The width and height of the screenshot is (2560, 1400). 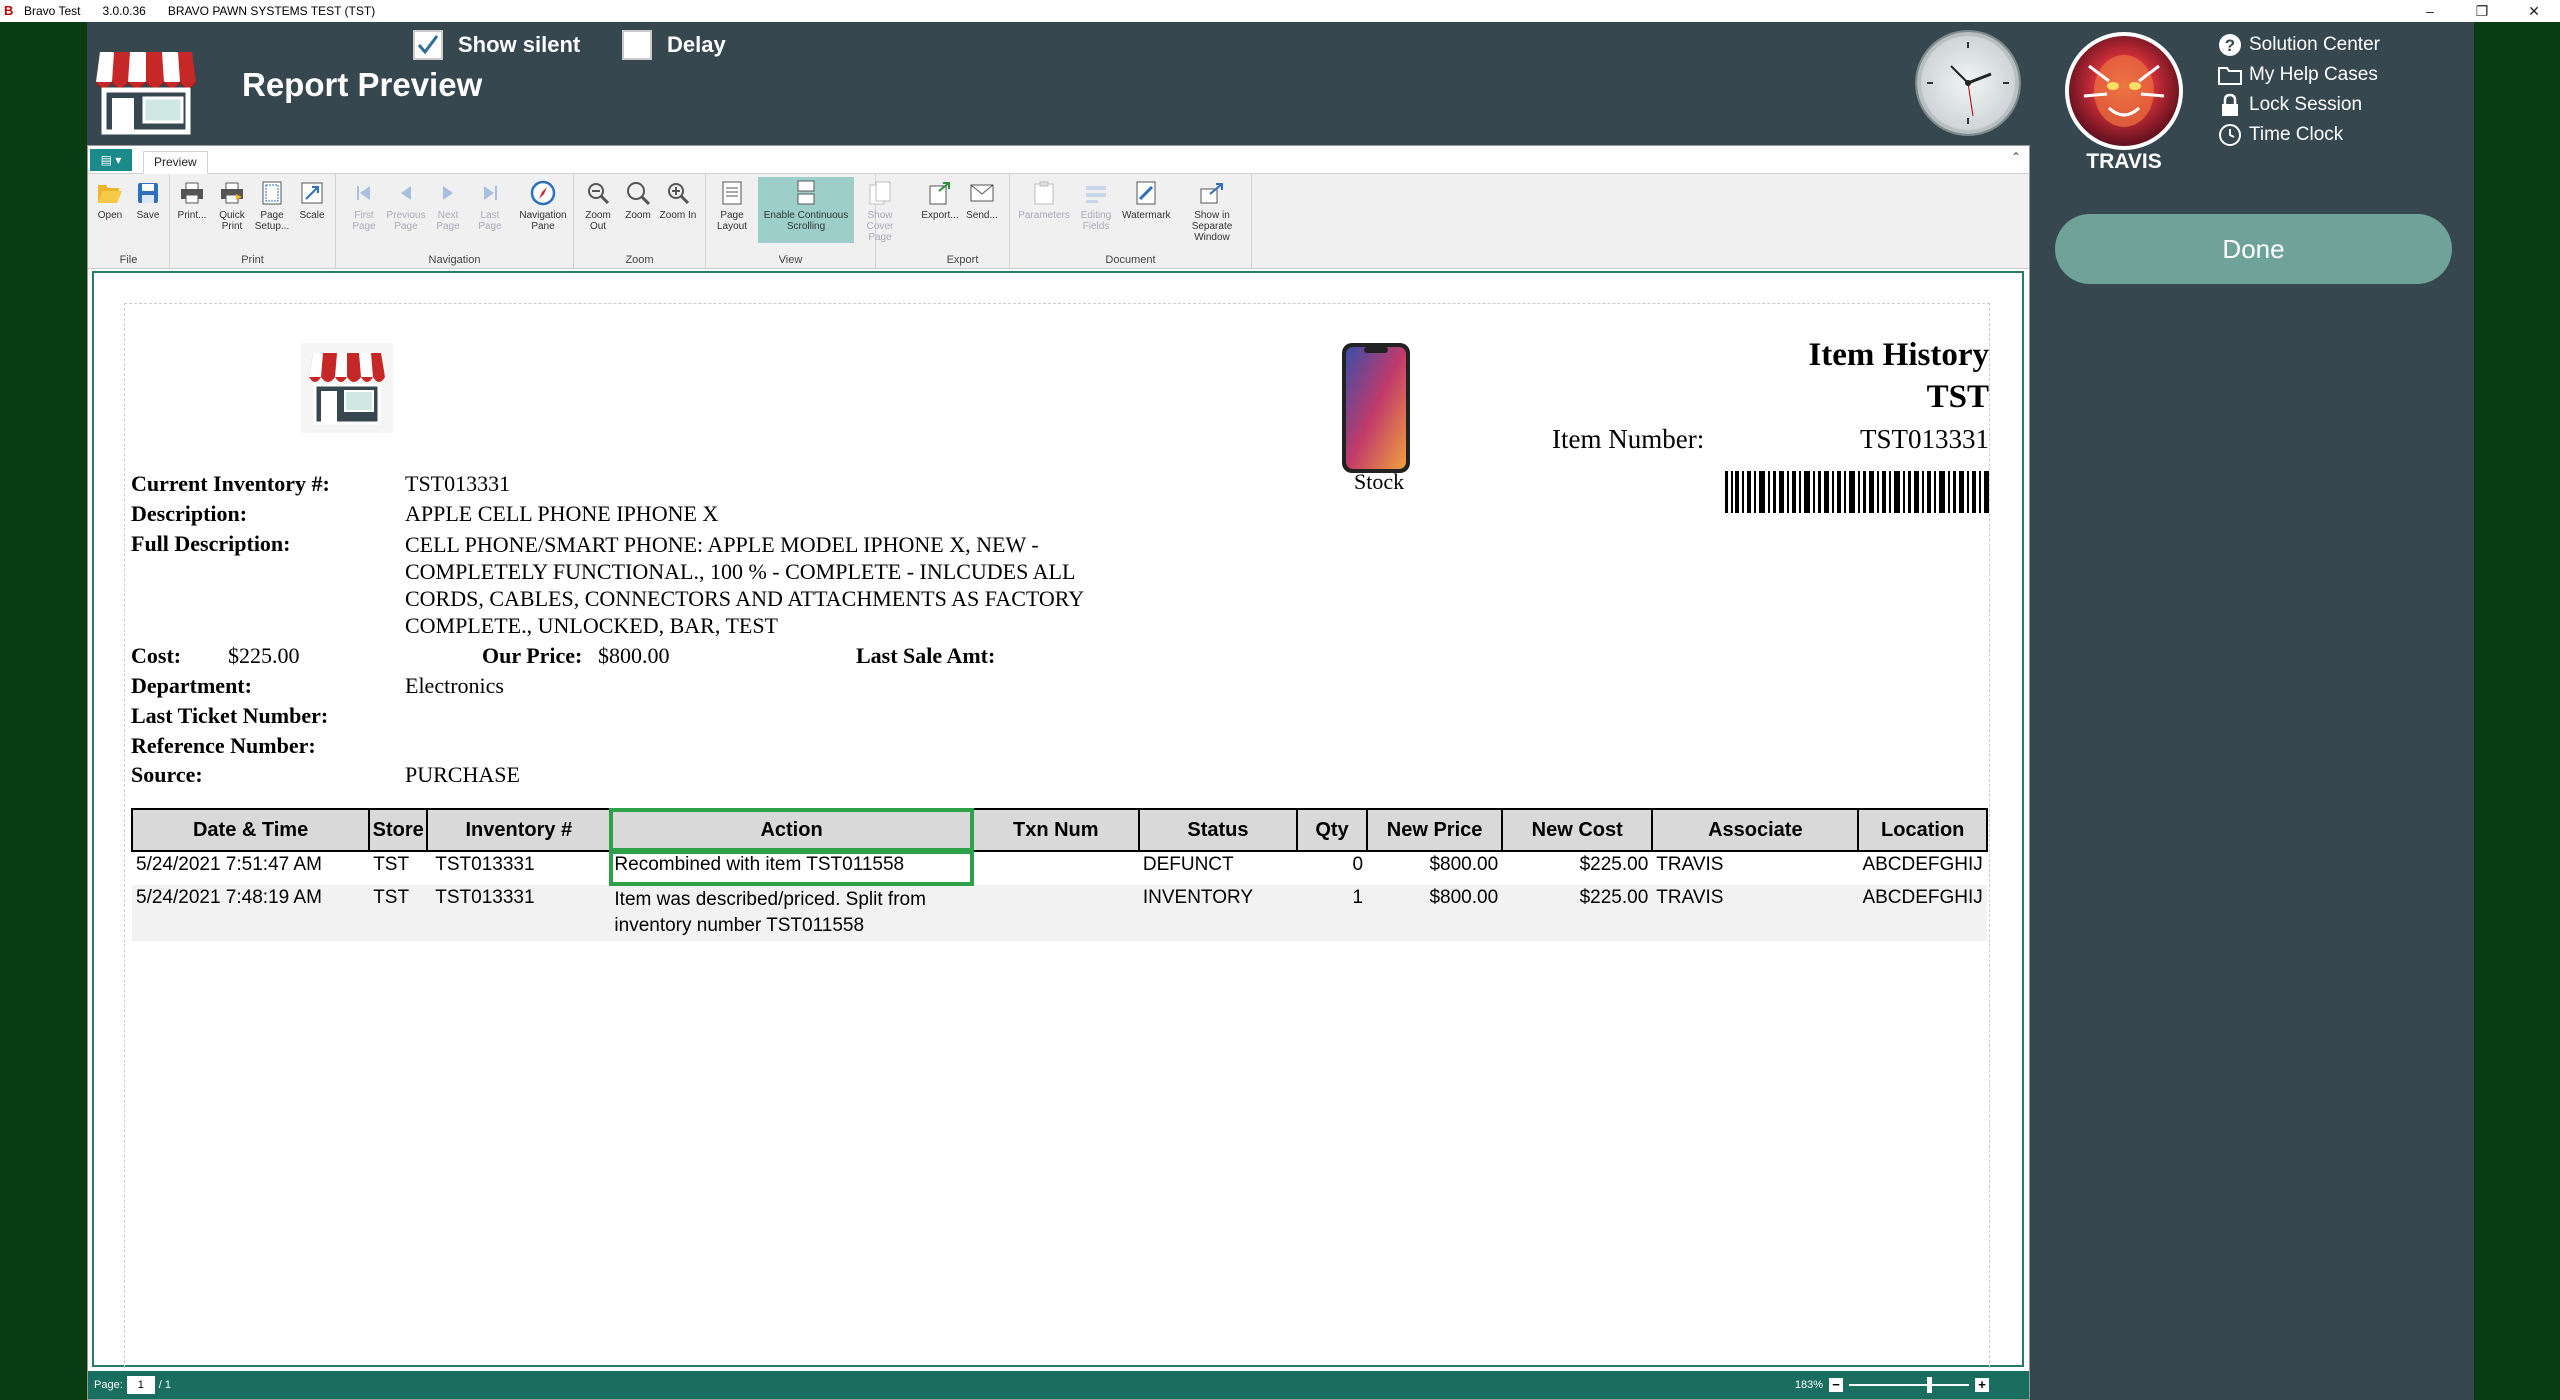 What do you see at coordinates (2430, 11) in the screenshot?
I see `minimize-icon: –` at bounding box center [2430, 11].